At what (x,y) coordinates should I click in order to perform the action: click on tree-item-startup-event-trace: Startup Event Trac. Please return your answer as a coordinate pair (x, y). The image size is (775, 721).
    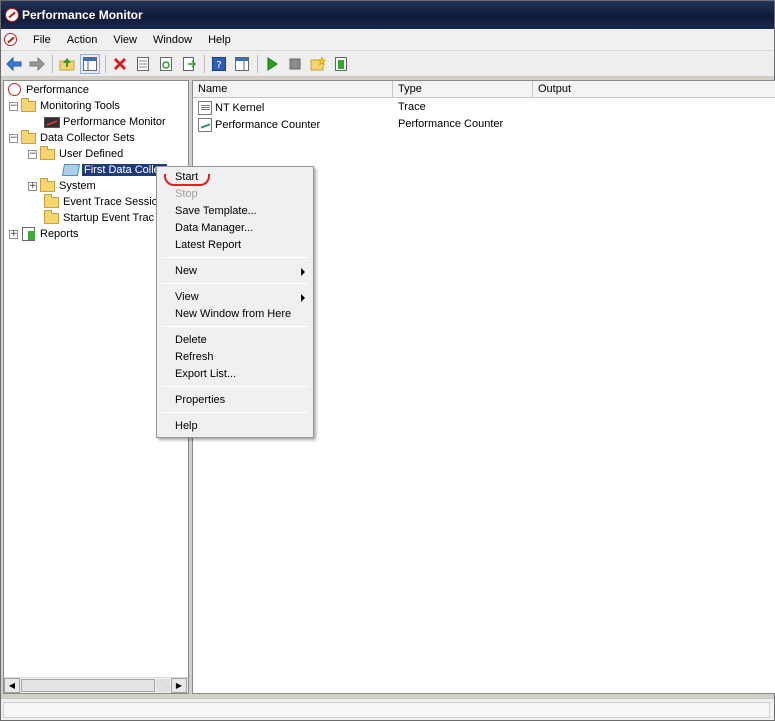
    Looking at the image, I should click on (99, 218).